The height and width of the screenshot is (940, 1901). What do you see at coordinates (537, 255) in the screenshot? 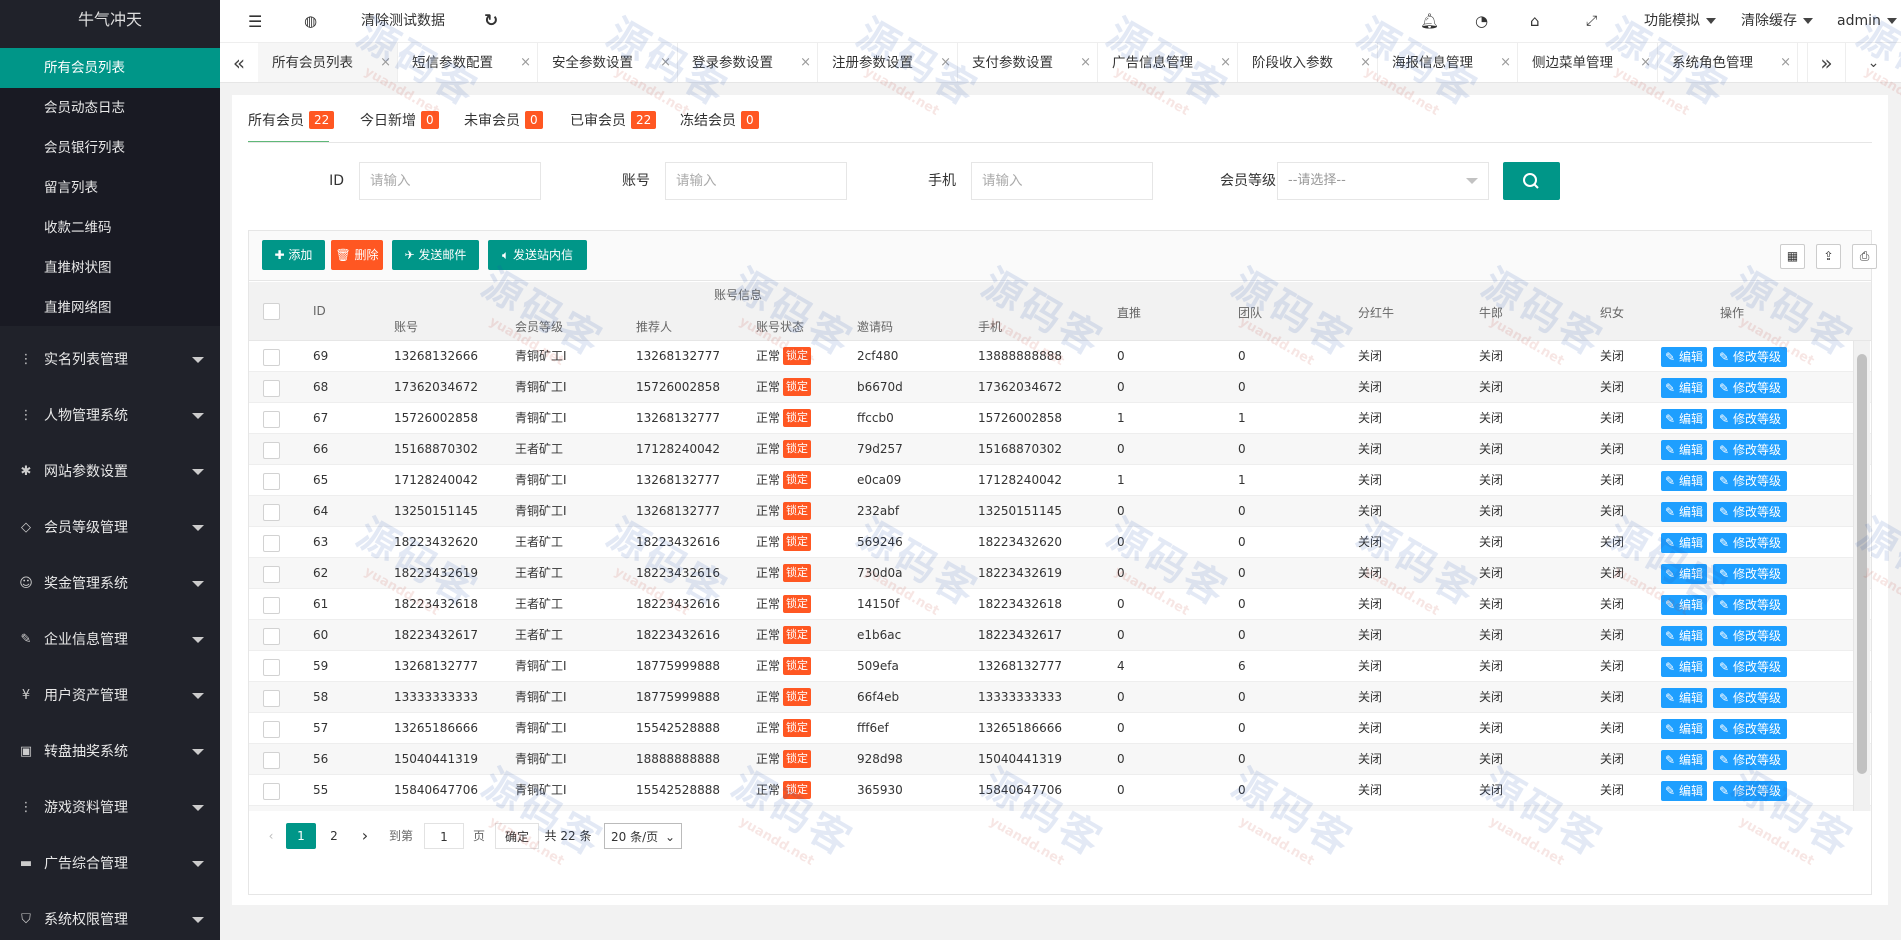
I see `send-message-button: 🔈︎ 发送站内信` at bounding box center [537, 255].